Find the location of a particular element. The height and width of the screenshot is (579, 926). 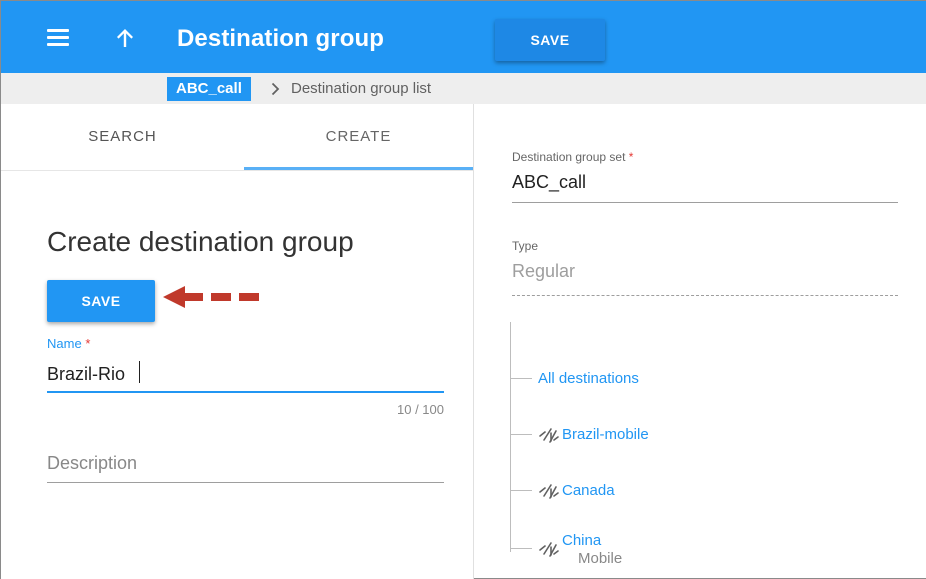

form-title: Create destination group is located at coordinates (200, 241).